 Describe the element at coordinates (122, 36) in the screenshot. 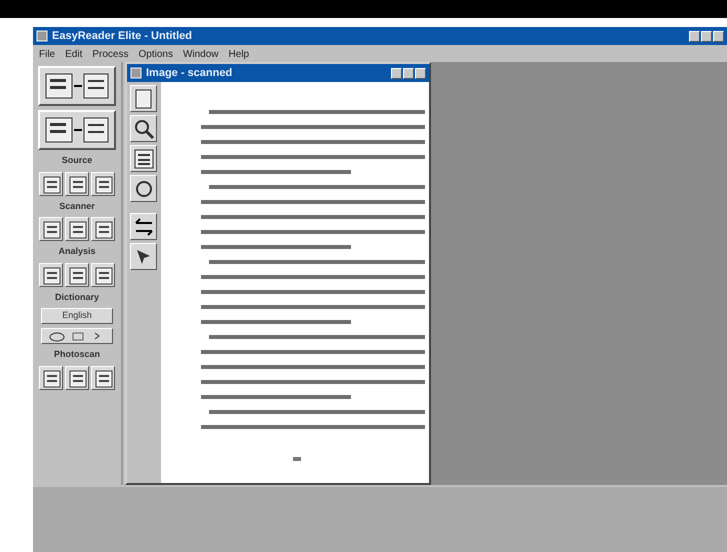

I see `window-title: EasyReader Elite - Untitled` at that location.